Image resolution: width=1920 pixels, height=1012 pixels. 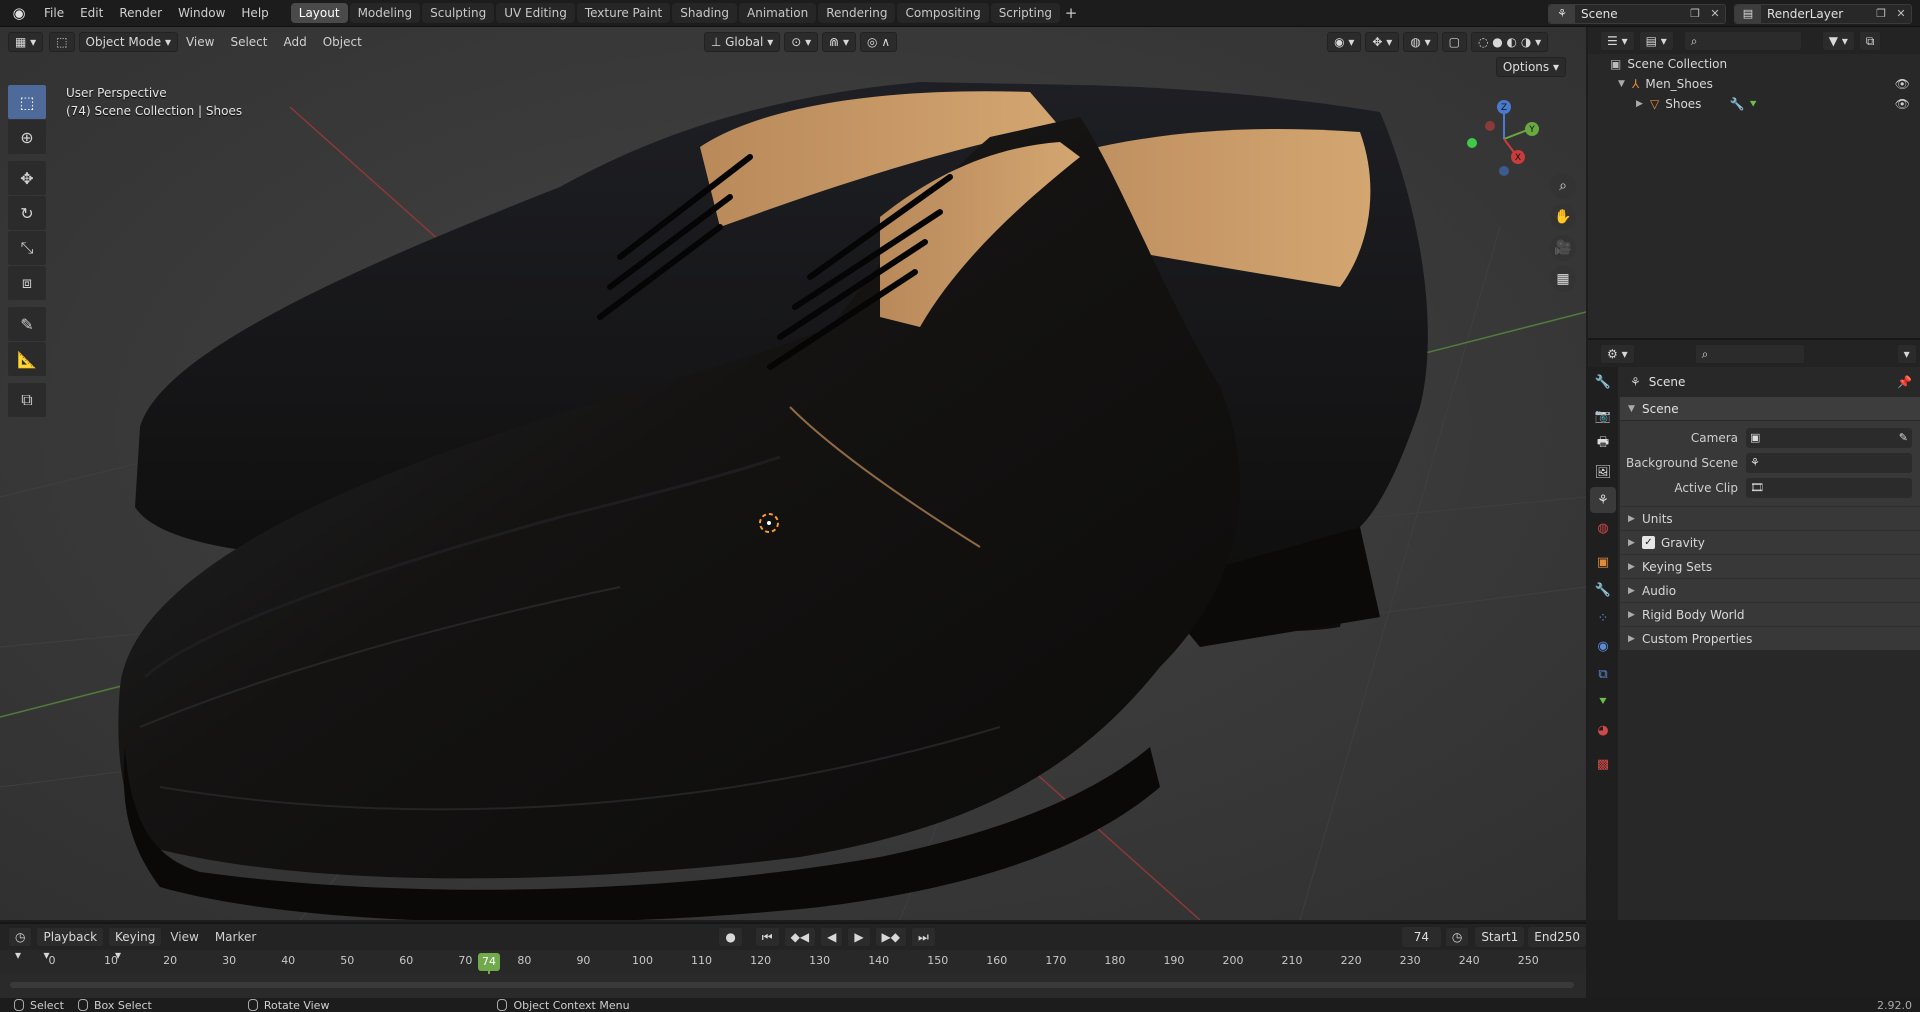 I want to click on viewport-menu-view: View, so click(x=200, y=42).